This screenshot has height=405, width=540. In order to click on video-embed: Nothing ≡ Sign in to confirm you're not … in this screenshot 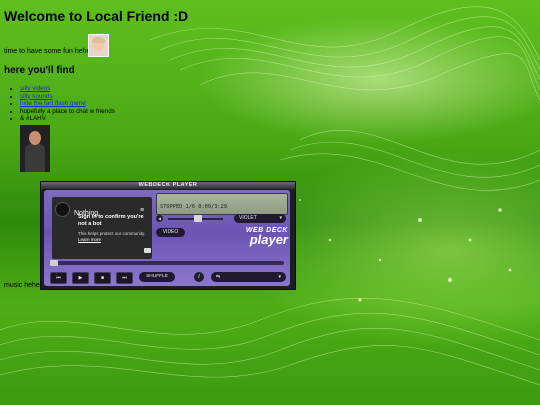, I will do `click(102, 228)`.